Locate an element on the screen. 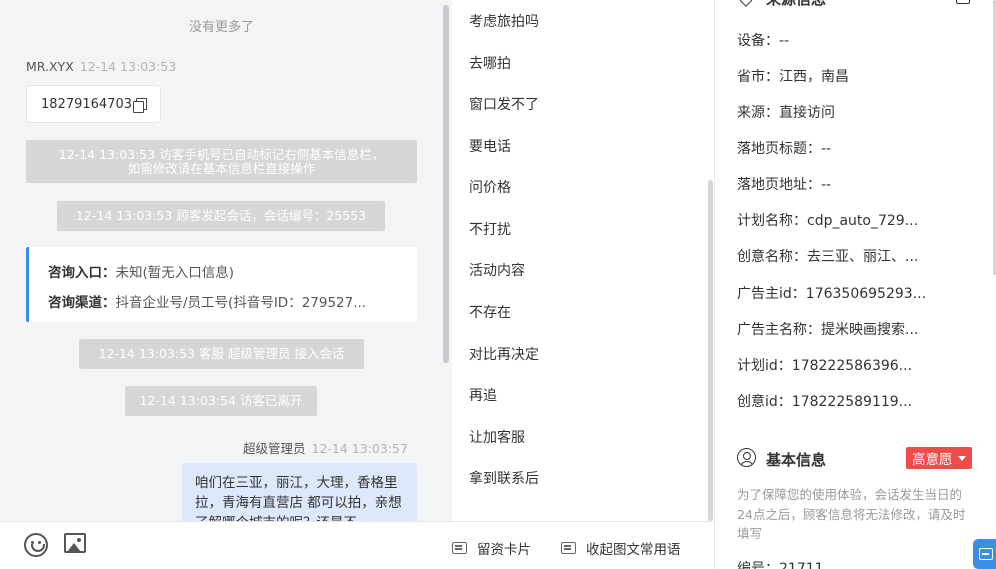 The image size is (996, 569). info-row-device: 设备：-- is located at coordinates (763, 40).